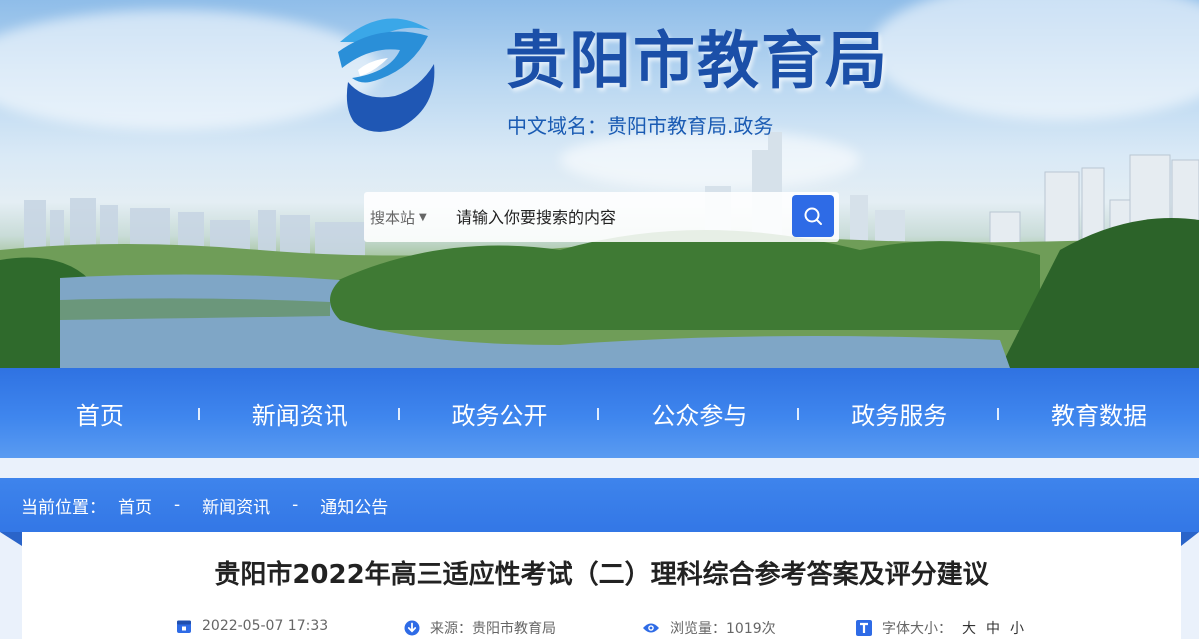  Describe the element at coordinates (184, 626) in the screenshot. I see `calendar-icon` at that location.